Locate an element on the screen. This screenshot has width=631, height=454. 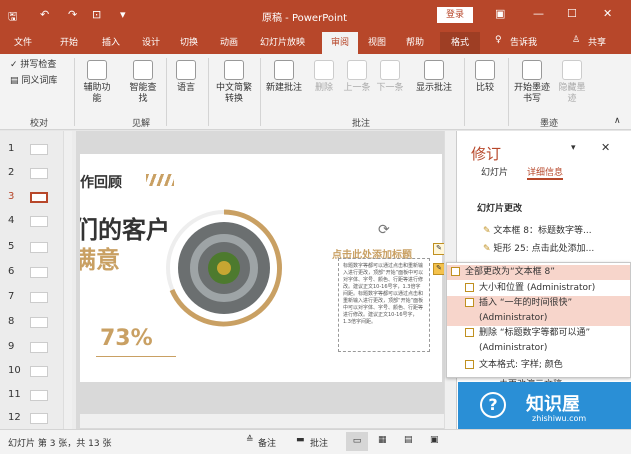
rotate-handle-icon: ⟳ is located at coordinates (384, 230).